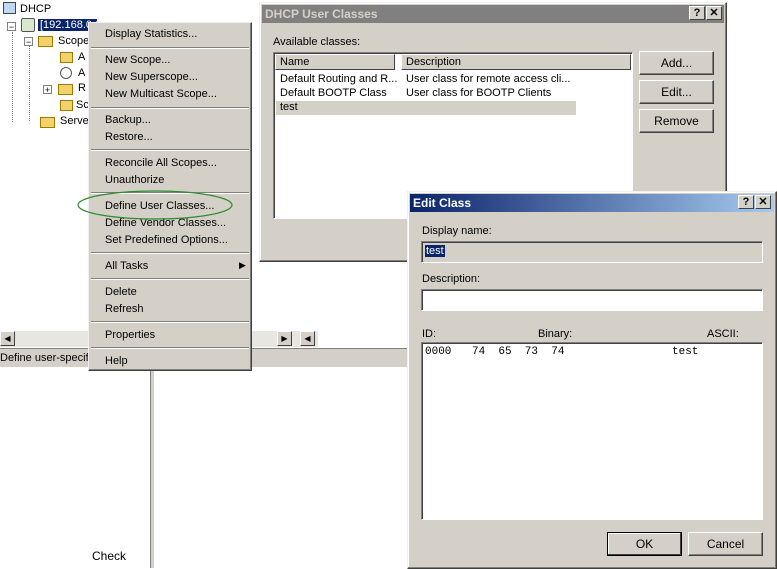 The height and width of the screenshot is (569, 777). I want to click on tree-scope-label: Scope, so click(73, 41).